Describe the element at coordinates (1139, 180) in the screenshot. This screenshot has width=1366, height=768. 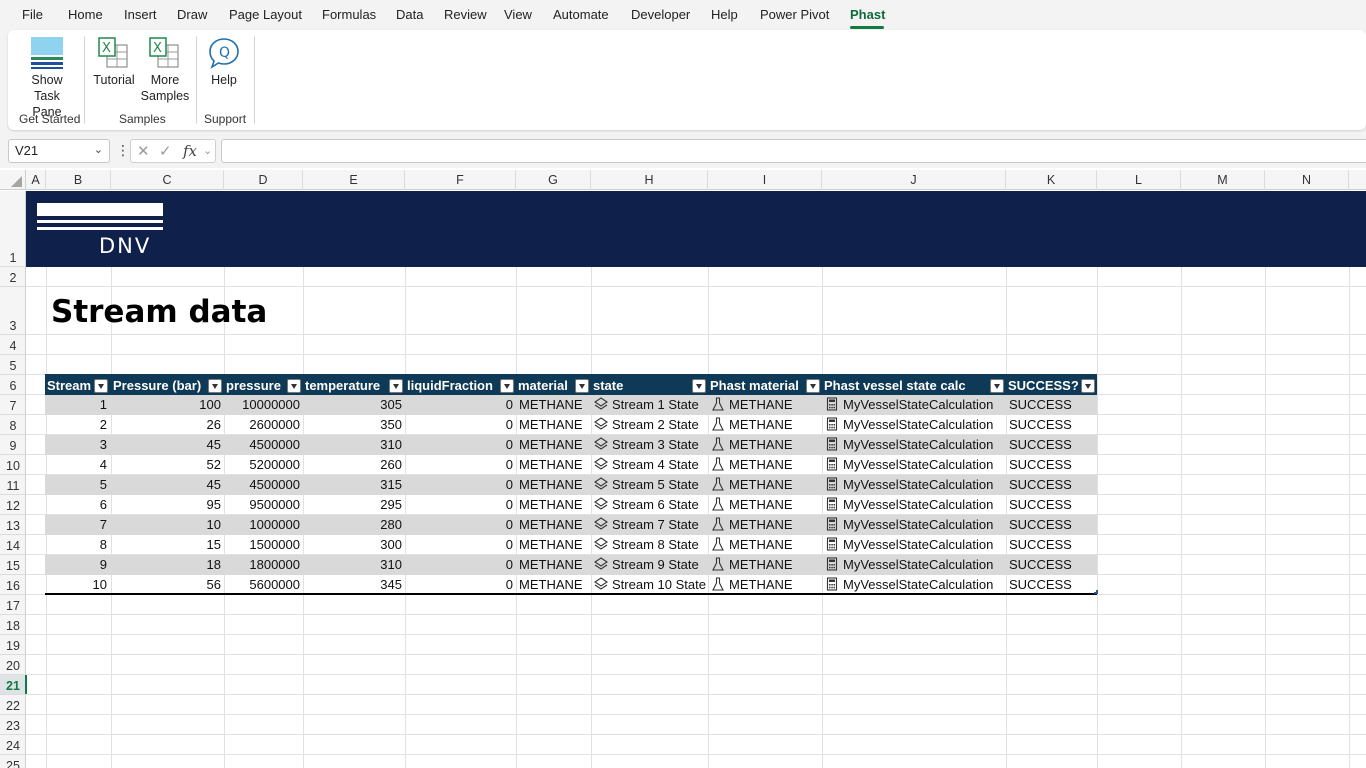
I see `column-header: L` at that location.